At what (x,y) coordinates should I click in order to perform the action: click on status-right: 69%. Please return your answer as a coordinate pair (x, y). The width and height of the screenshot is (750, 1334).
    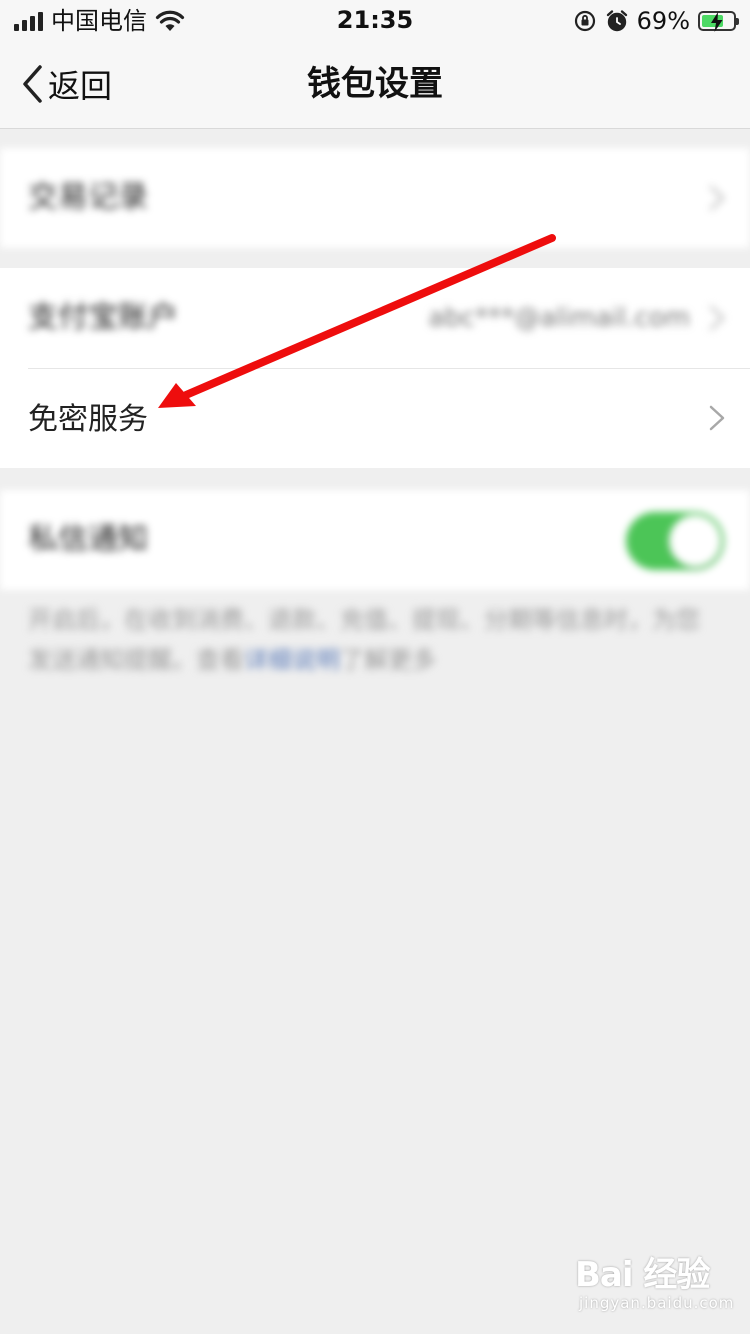
    Looking at the image, I should click on (656, 21).